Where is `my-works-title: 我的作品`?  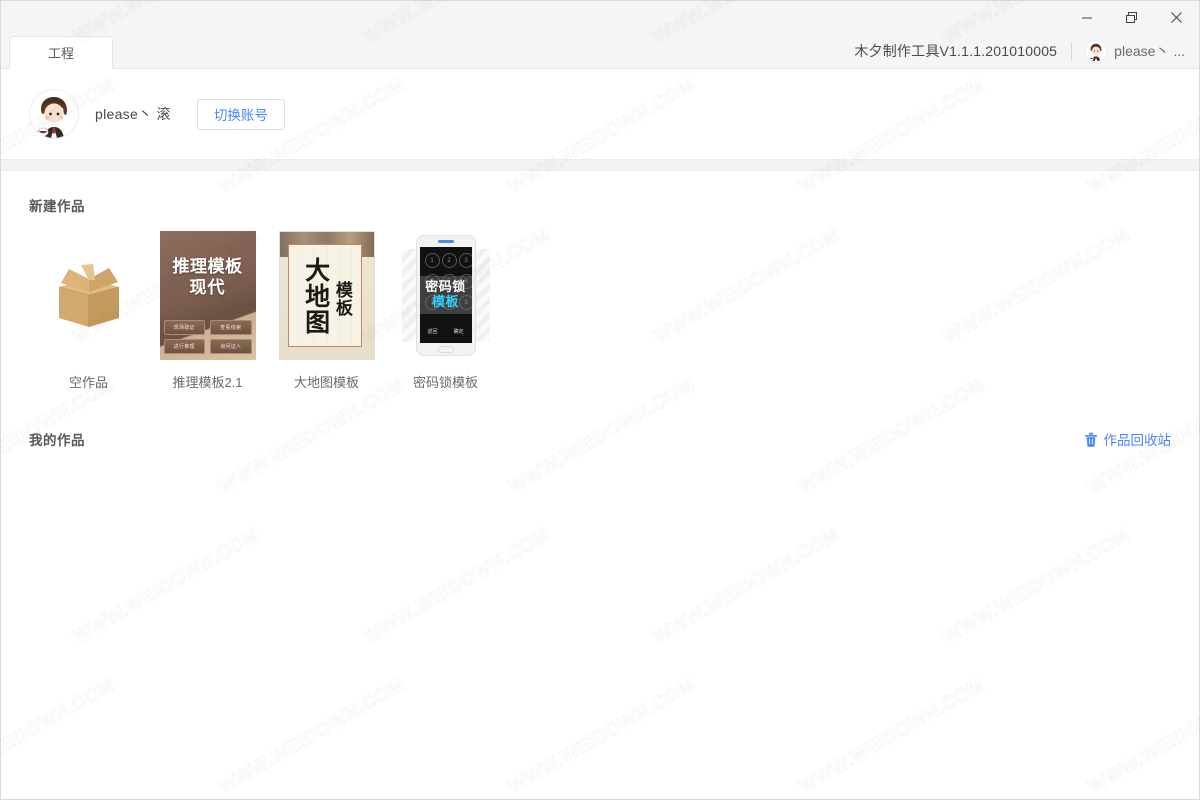
my-works-title: 我的作品 is located at coordinates (57, 440).